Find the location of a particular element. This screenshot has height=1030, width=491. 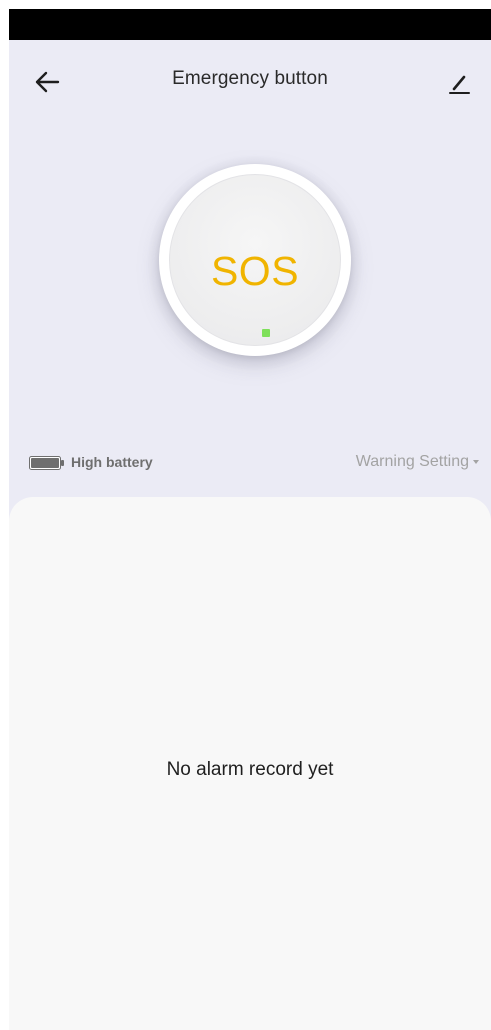

warning-setting-label: Warning Setting is located at coordinates (412, 461).